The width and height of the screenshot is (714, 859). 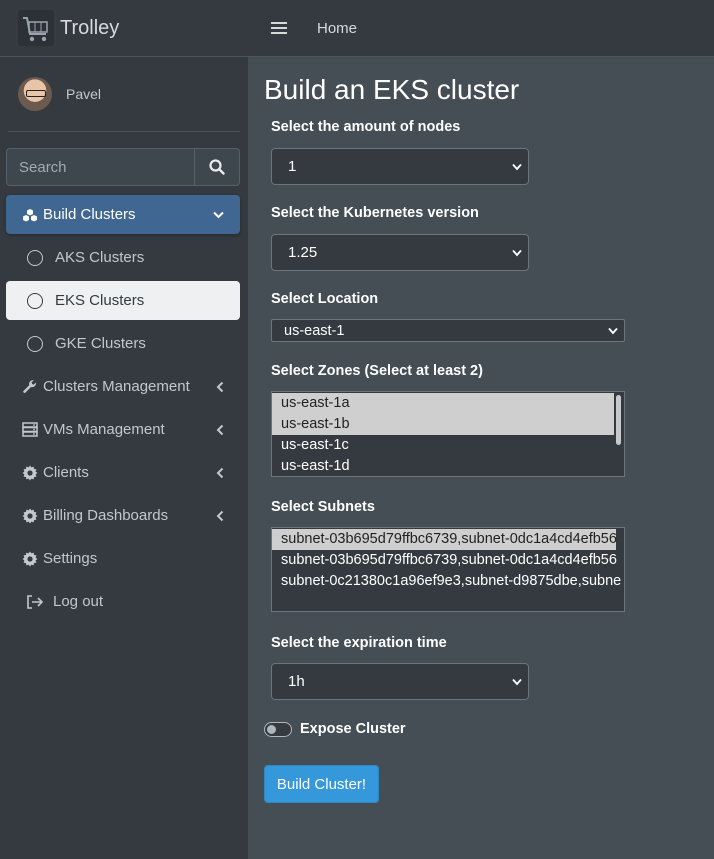 I want to click on sidebar-item-label: GKE Clusters, so click(x=100, y=343).